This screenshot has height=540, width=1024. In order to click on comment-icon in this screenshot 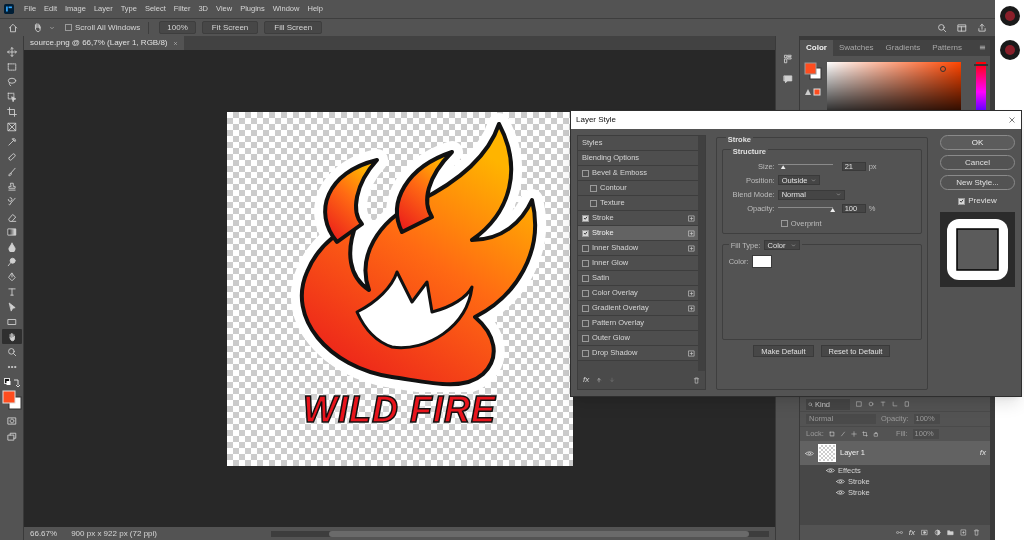, I will do `click(787, 79)`.